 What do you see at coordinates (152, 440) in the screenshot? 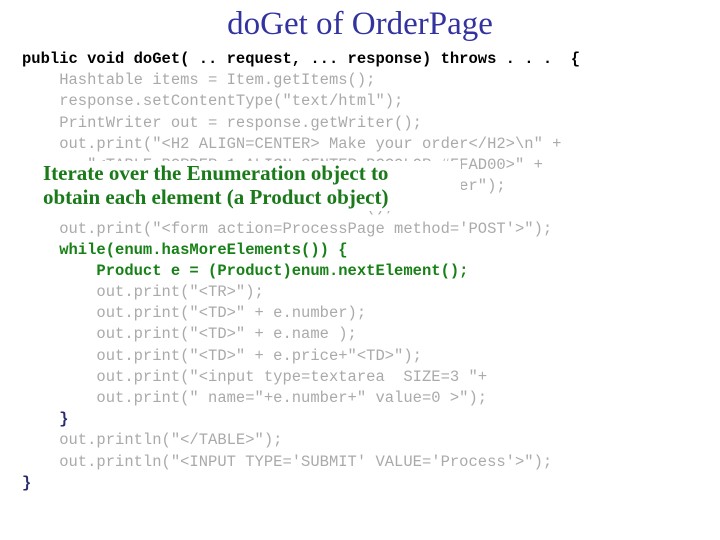
I see `code-line: out.println("</TABLE>");` at bounding box center [152, 440].